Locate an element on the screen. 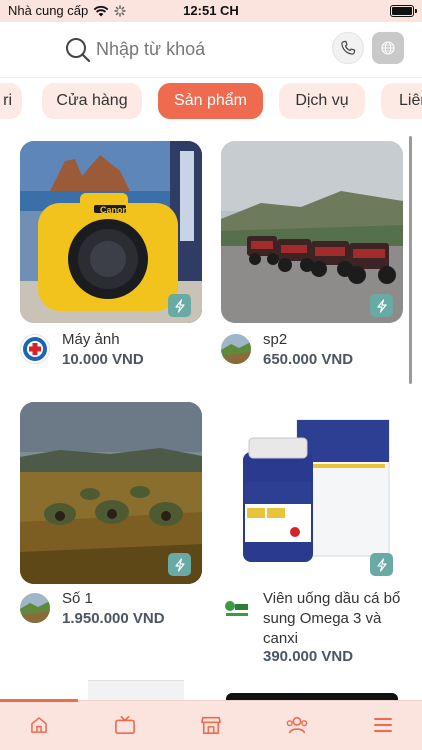 The height and width of the screenshot is (750, 422). product-price: 650.000 VND is located at coordinates (308, 359).